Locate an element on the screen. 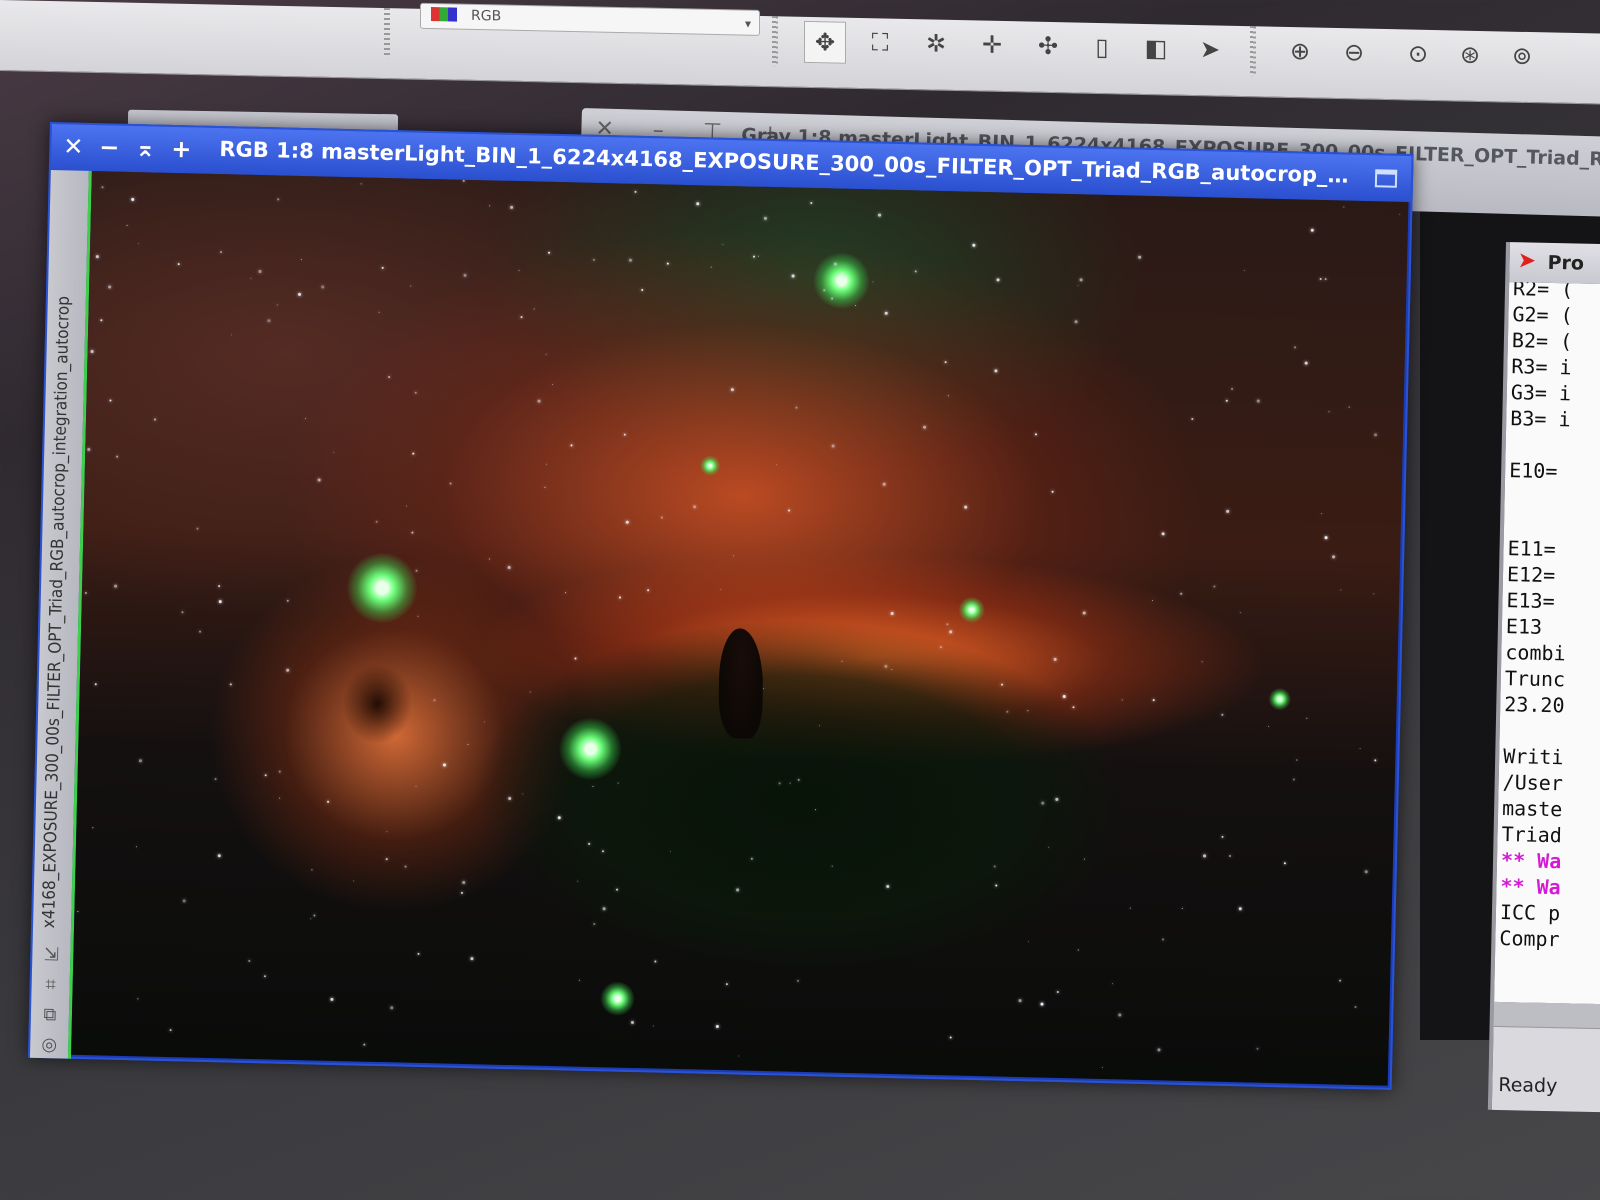  console-header: ➤ Pro is located at coordinates (1554, 263).